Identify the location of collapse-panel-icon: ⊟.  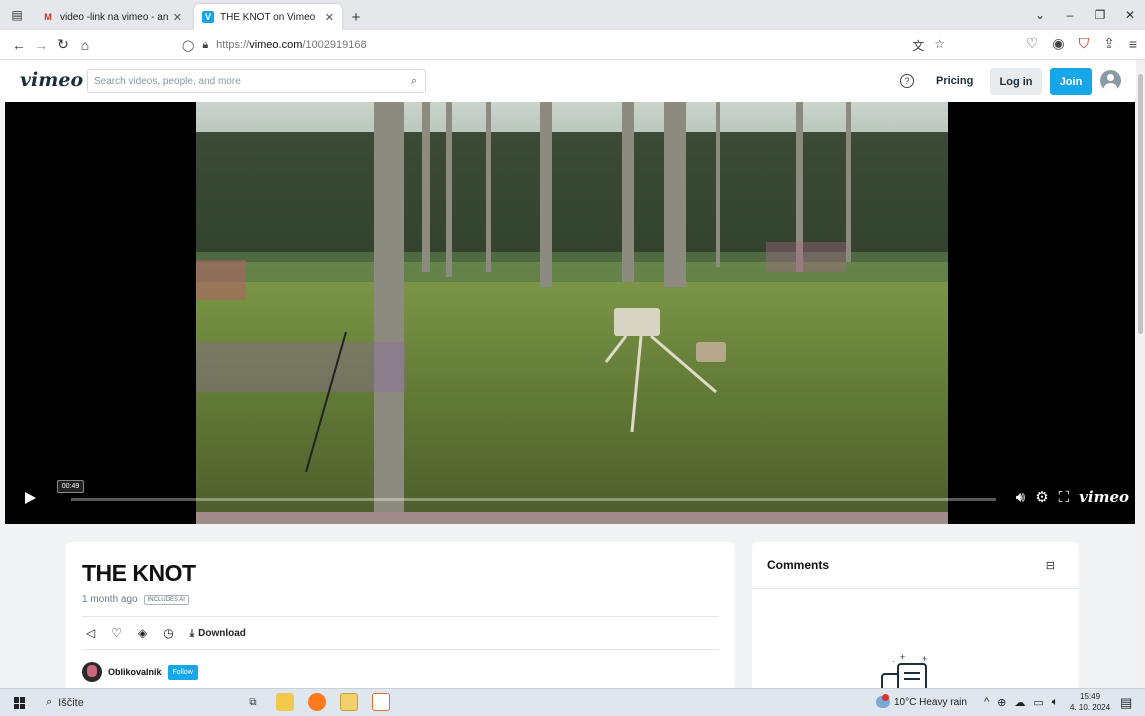
(1050, 565).